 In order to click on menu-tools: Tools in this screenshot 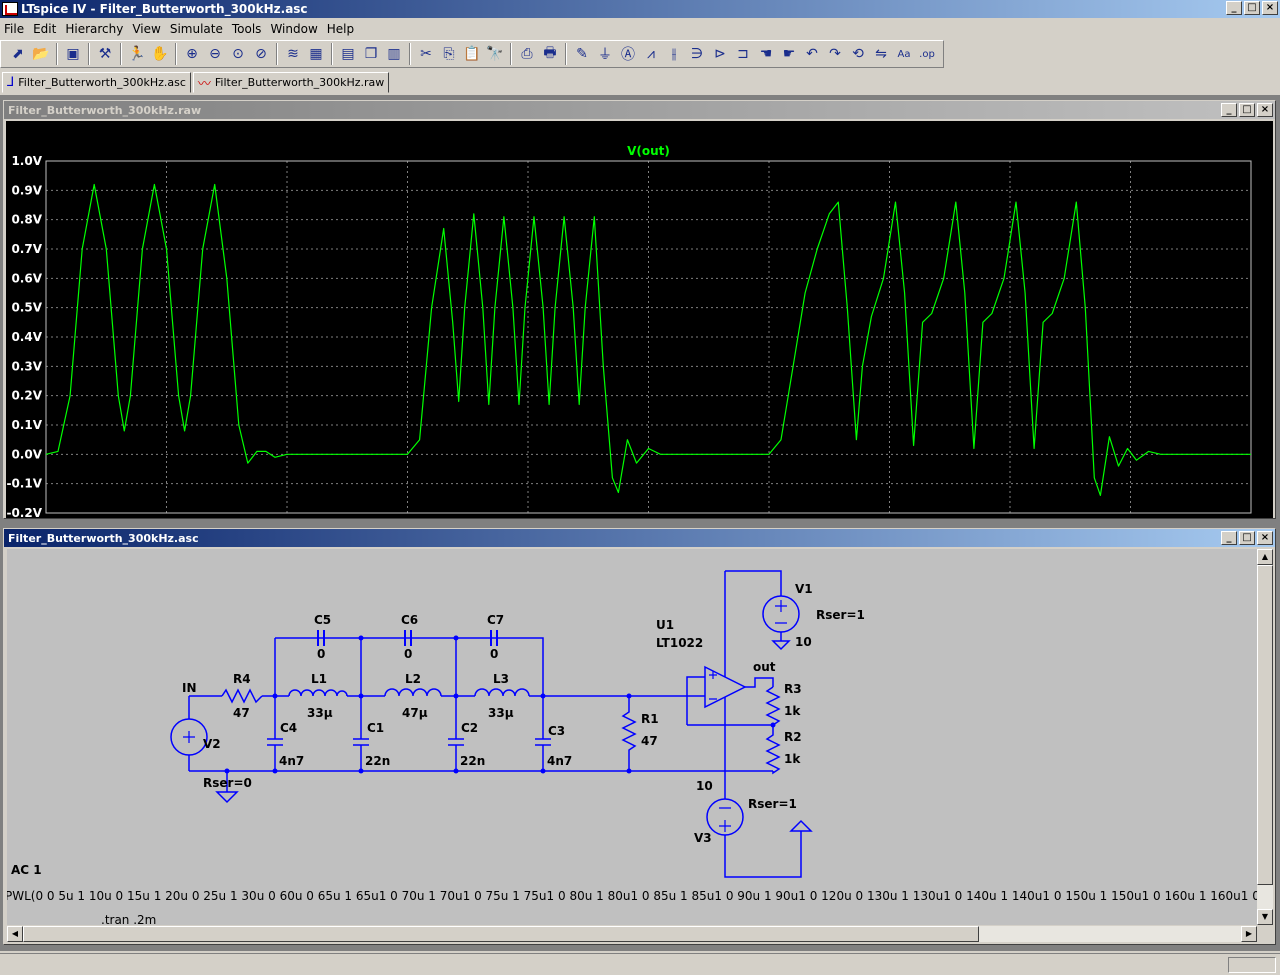, I will do `click(247, 29)`.